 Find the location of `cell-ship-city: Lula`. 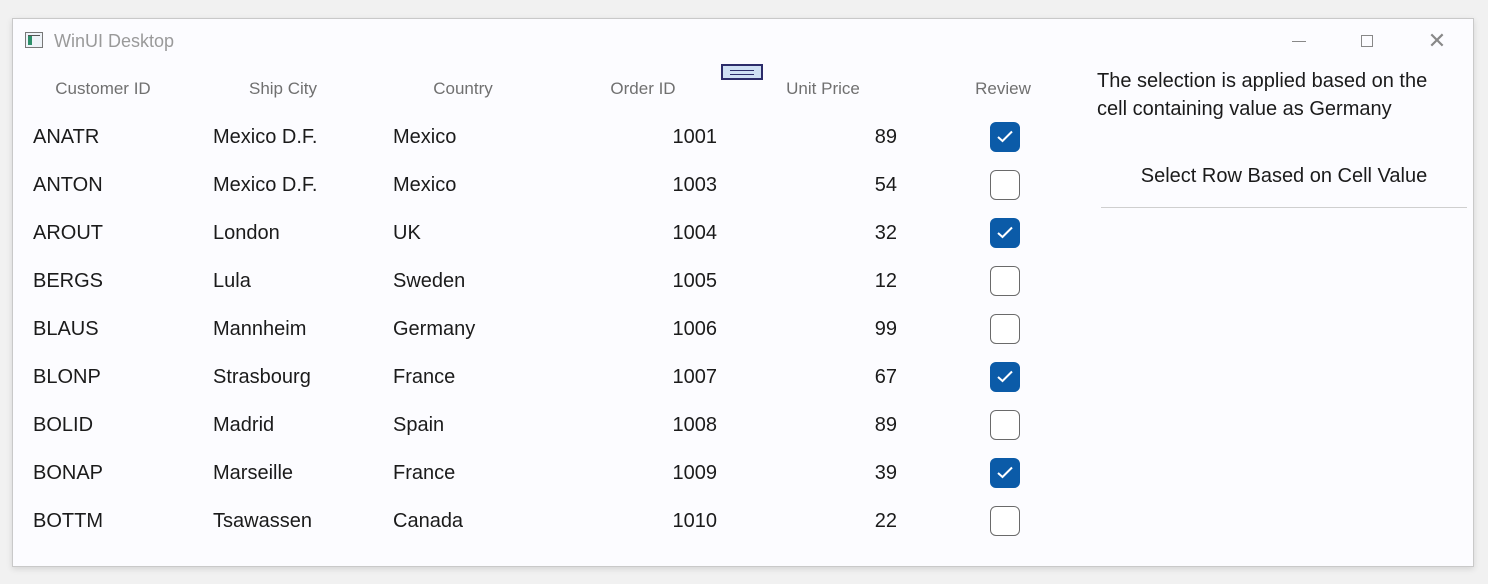

cell-ship-city: Lula is located at coordinates (298, 281).